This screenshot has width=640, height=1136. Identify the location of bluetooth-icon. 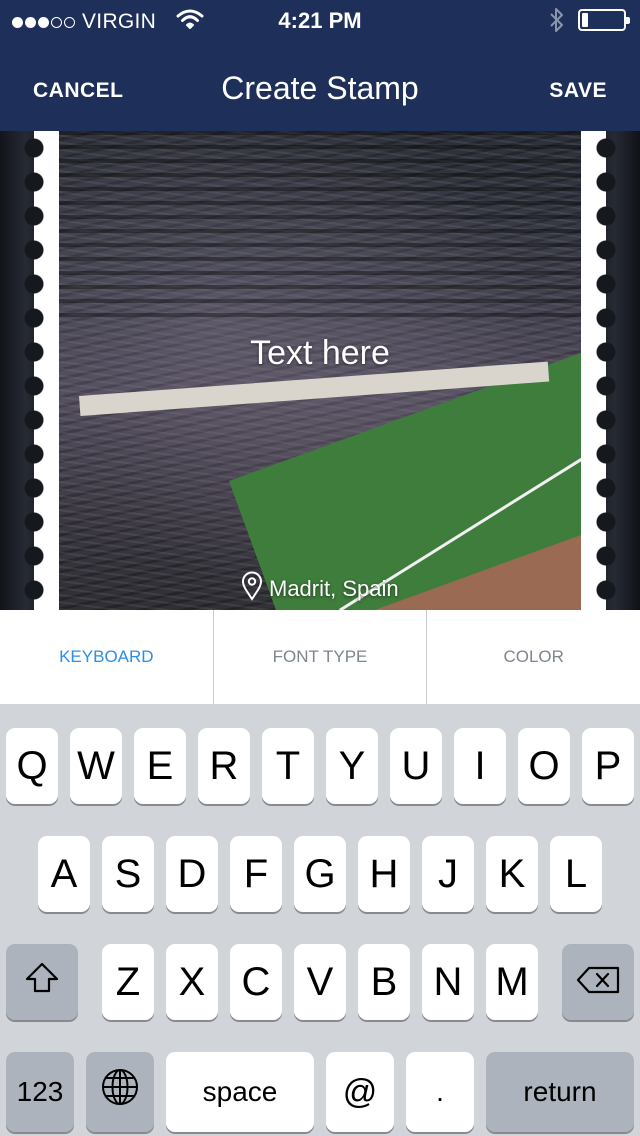
(557, 23).